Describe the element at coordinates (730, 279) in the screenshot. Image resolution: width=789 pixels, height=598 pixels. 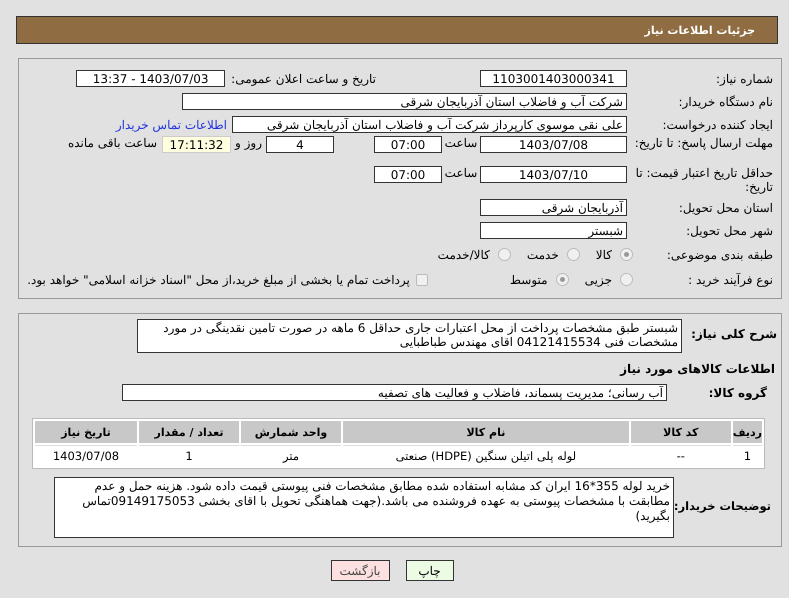
I see `field-label: نوع فرآیند خرید :` at that location.